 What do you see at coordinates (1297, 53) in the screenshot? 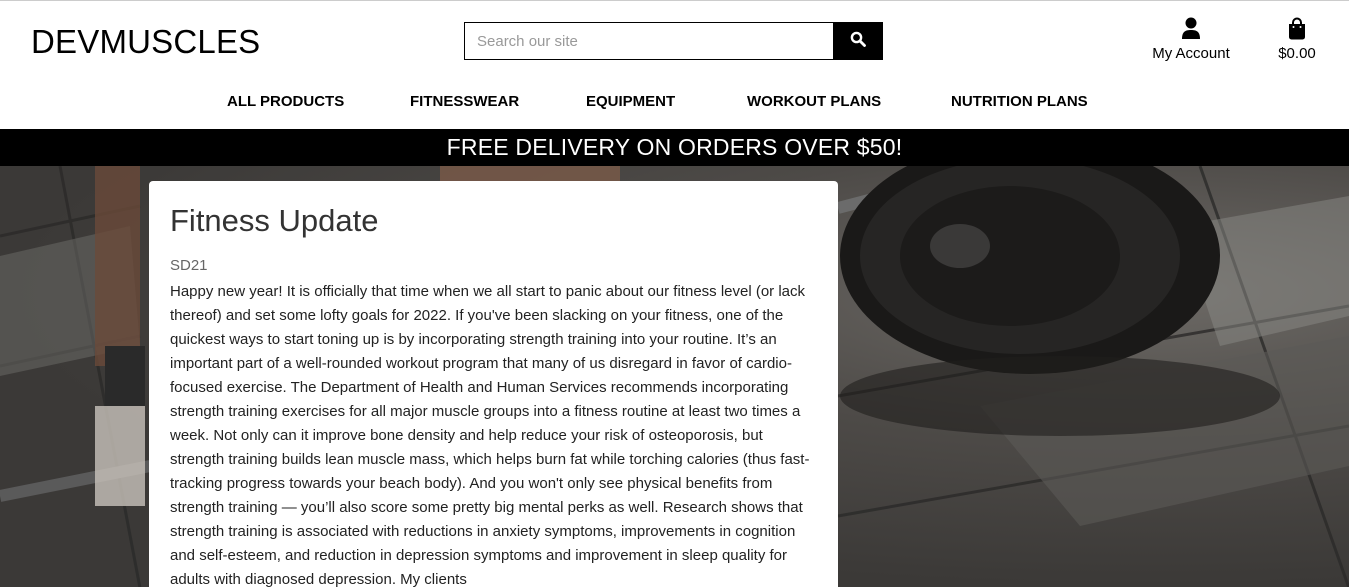
I see `bag-total: $0.00` at bounding box center [1297, 53].